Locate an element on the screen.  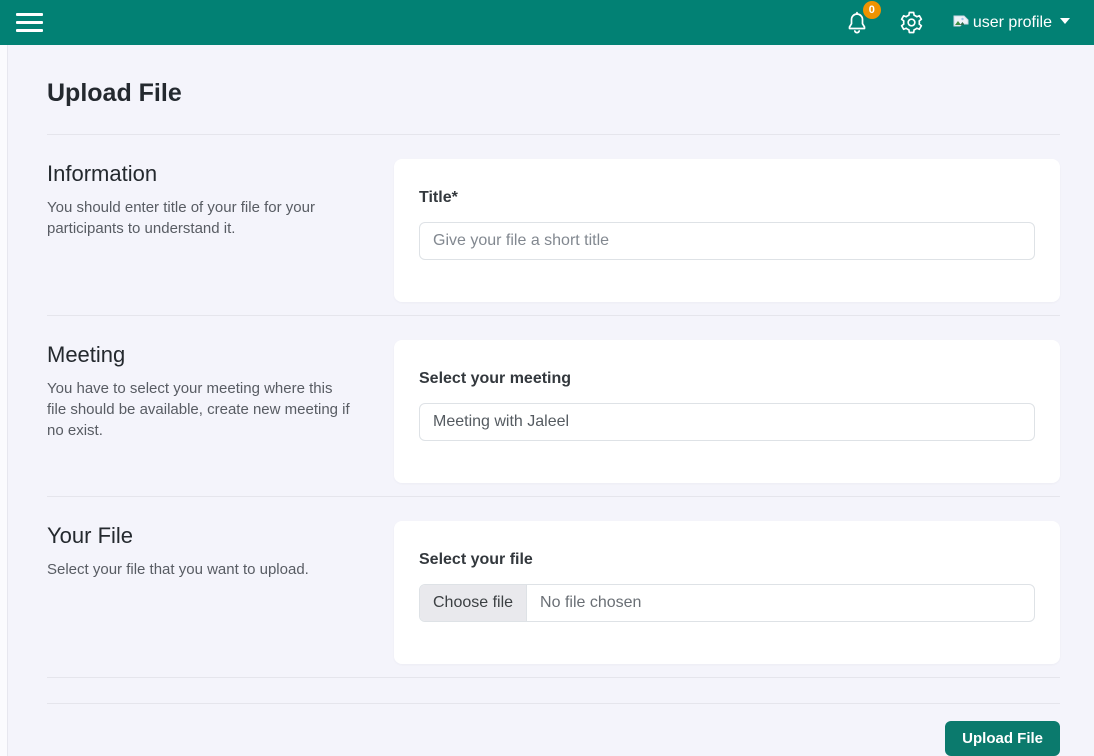
form-footer: Upload File is located at coordinates (553, 730).